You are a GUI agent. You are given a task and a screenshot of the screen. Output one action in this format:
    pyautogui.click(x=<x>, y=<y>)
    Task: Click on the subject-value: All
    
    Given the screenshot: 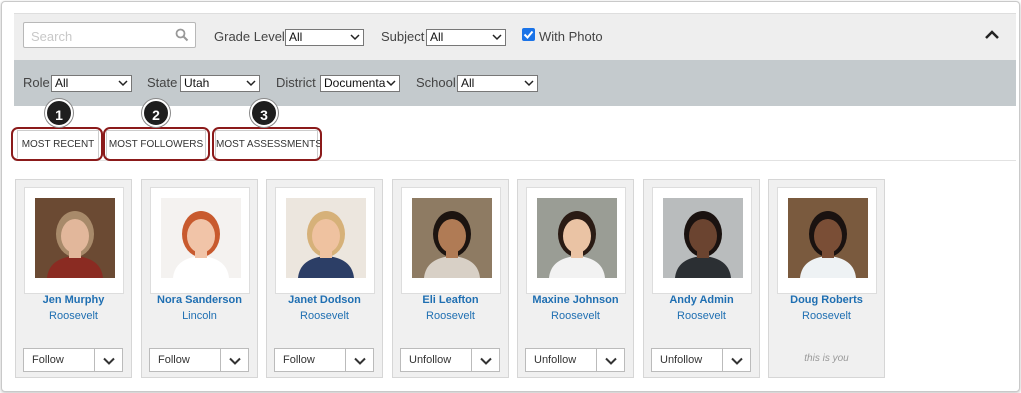 What is the action you would take?
    pyautogui.click(x=437, y=37)
    